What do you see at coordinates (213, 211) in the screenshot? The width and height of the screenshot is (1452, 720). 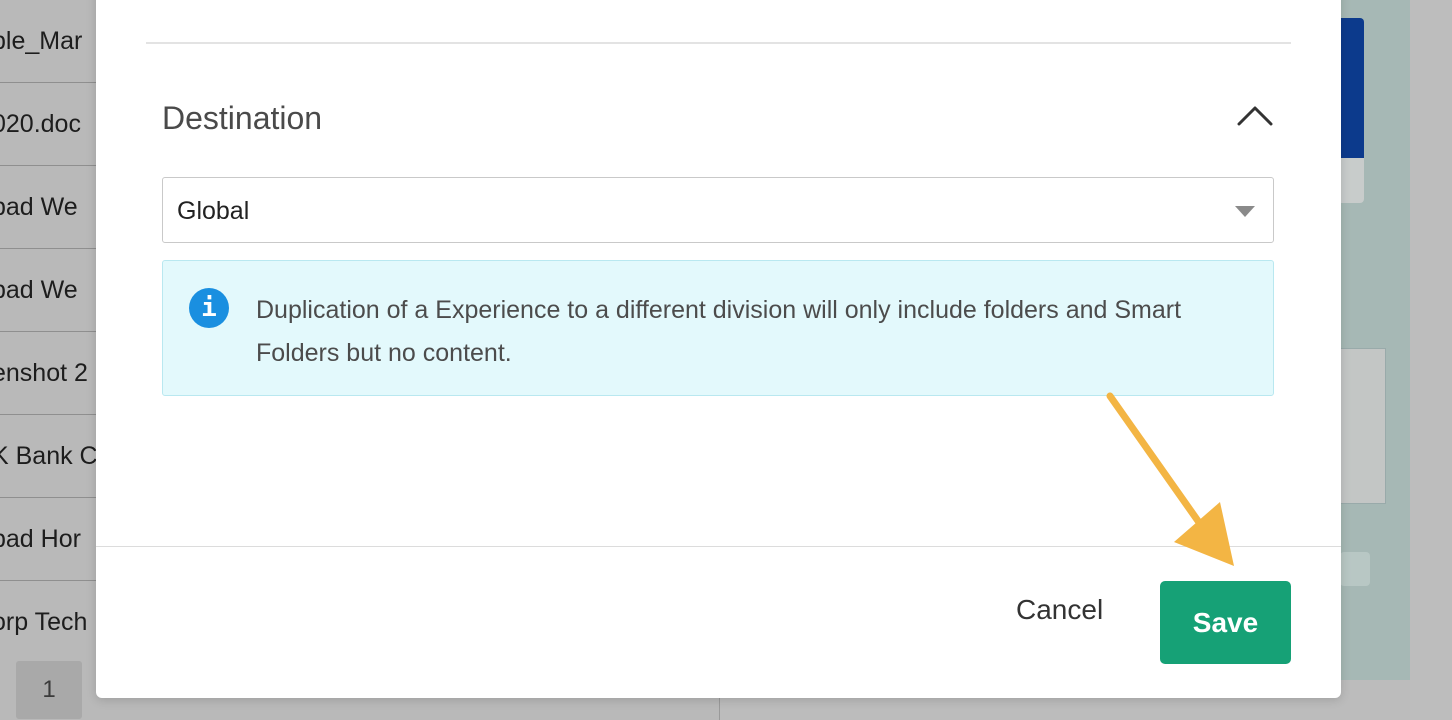 I see `destination-select-value: Global` at bounding box center [213, 211].